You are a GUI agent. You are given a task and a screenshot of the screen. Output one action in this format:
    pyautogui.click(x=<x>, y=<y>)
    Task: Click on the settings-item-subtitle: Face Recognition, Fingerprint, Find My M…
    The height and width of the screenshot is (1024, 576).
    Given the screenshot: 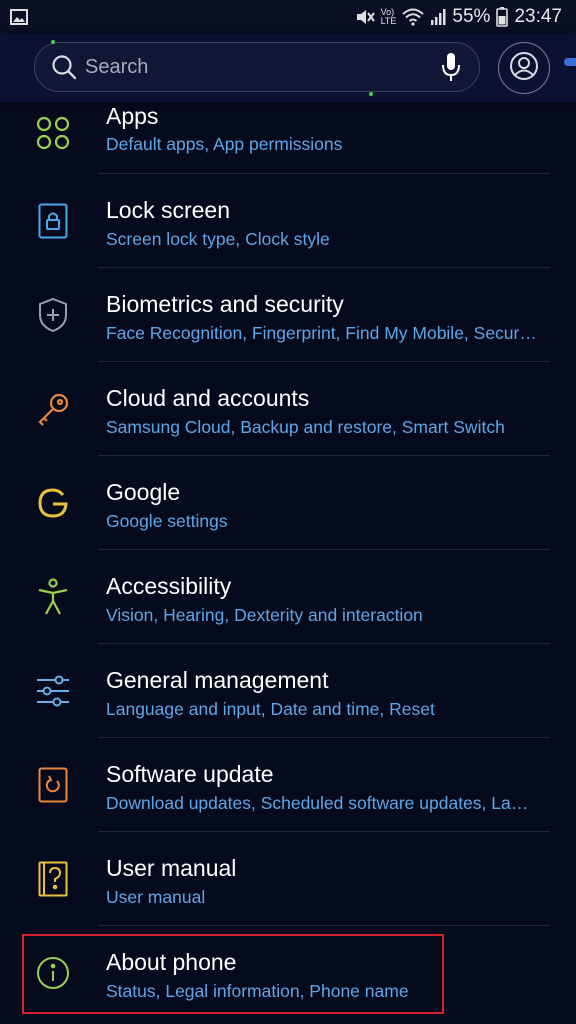 What is the action you would take?
    pyautogui.click(x=321, y=333)
    